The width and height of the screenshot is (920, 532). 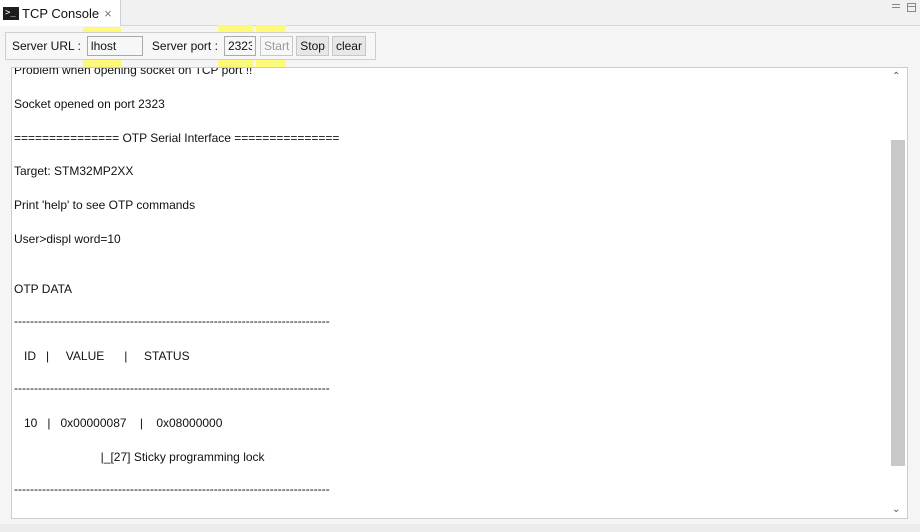 What do you see at coordinates (460, 528) in the screenshot?
I see `bottom-edge` at bounding box center [460, 528].